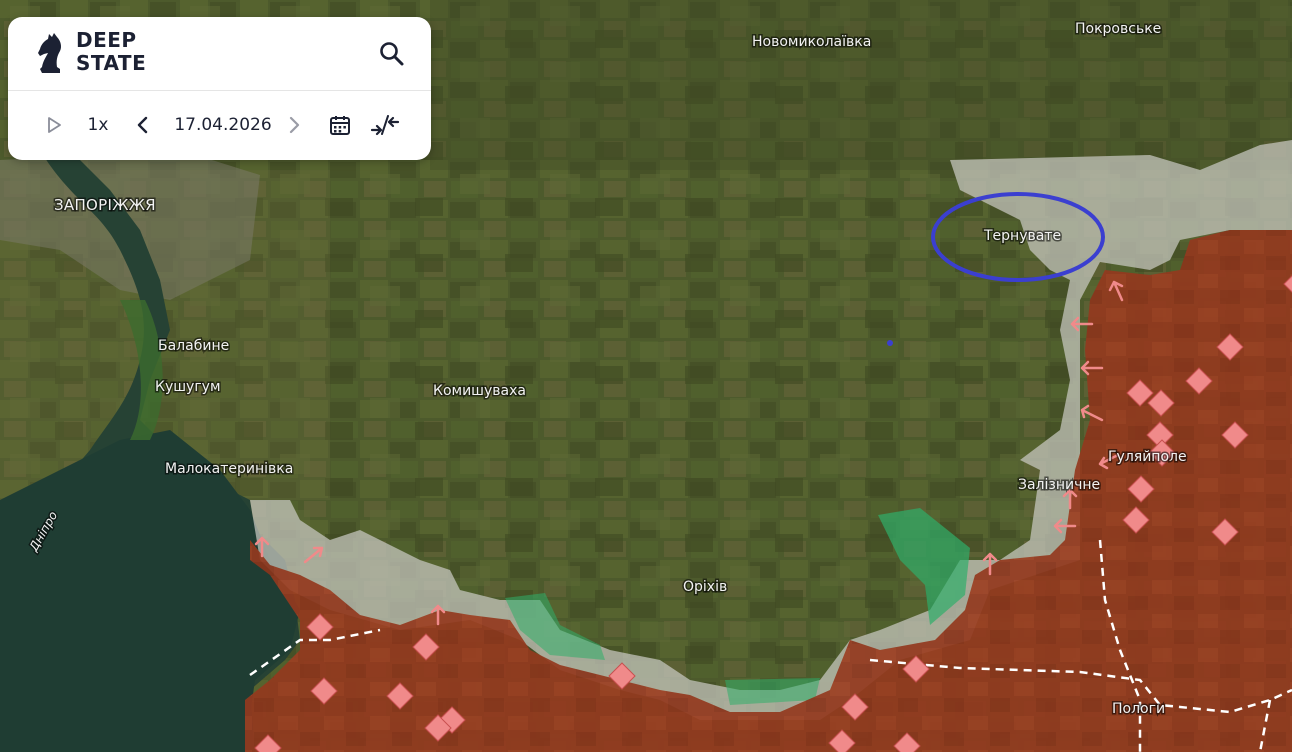  I want to click on place-label-zaliznychne: Залізничне, so click(1059, 485).